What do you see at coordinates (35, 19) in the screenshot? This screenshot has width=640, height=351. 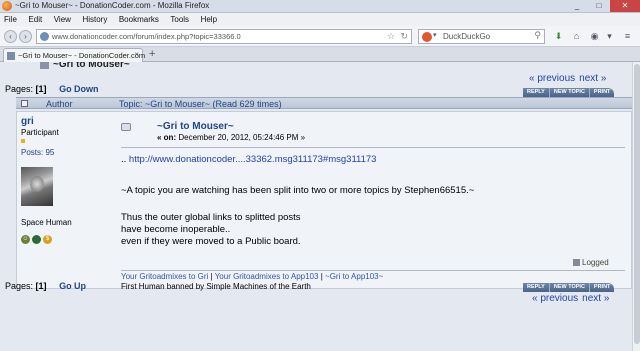 I see `menu-edit: Edit` at bounding box center [35, 19].